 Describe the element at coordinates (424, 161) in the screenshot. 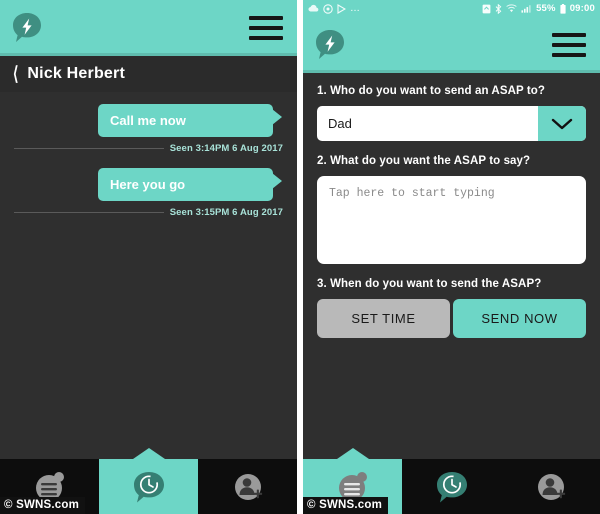

I see `question-2-label: 2. What do you want the ASAP to say?` at that location.